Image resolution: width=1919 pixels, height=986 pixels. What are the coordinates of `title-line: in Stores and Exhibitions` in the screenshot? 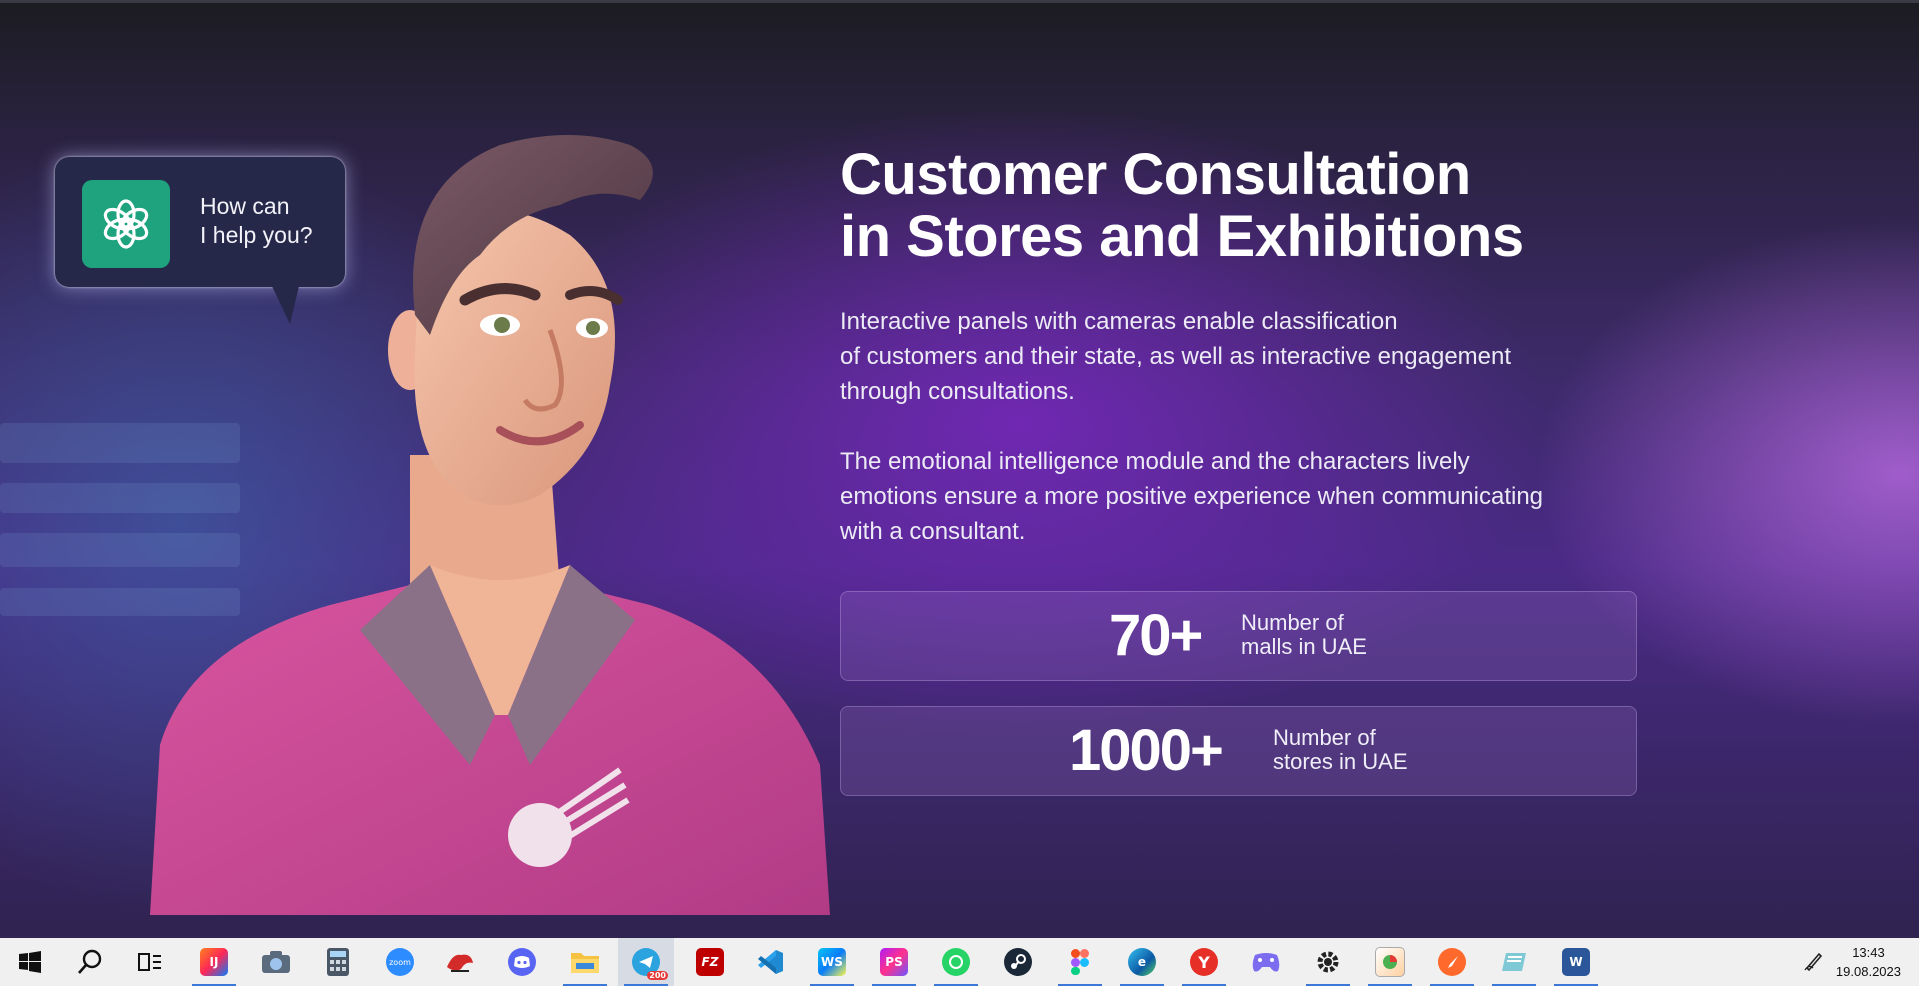 It's located at (1182, 236).